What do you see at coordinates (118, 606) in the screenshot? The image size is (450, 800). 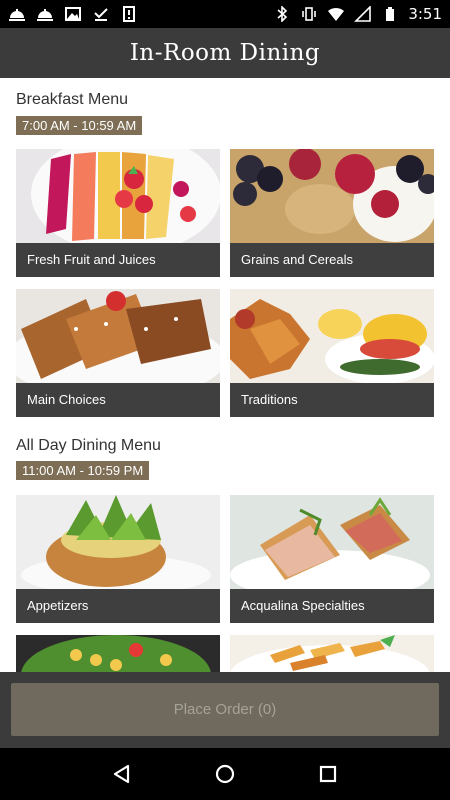 I see `tile-label: Appetizers` at bounding box center [118, 606].